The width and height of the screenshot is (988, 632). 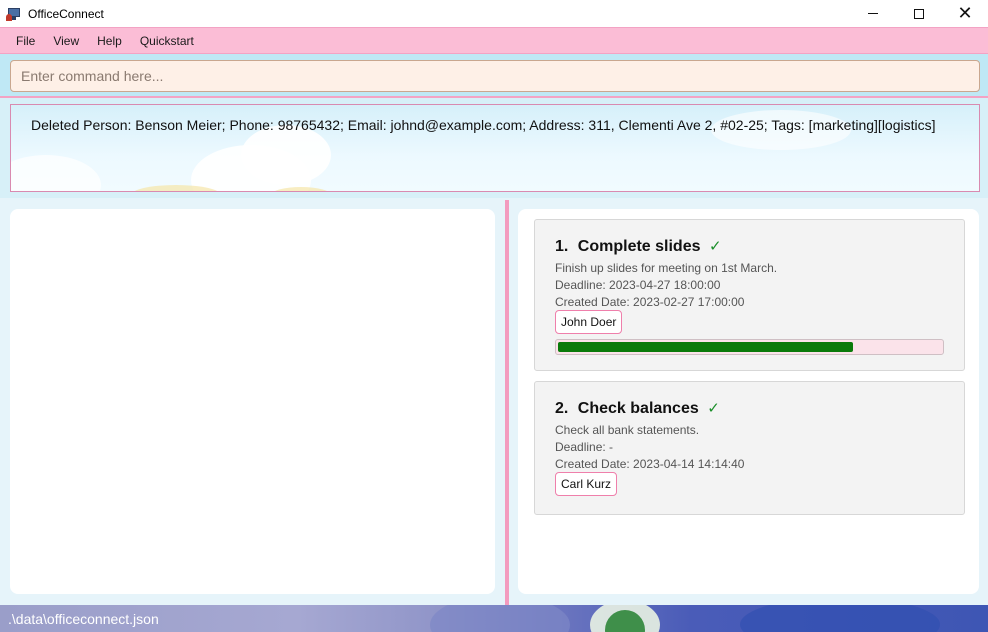 I want to click on window-title: OfficeConnect, so click(x=66, y=13).